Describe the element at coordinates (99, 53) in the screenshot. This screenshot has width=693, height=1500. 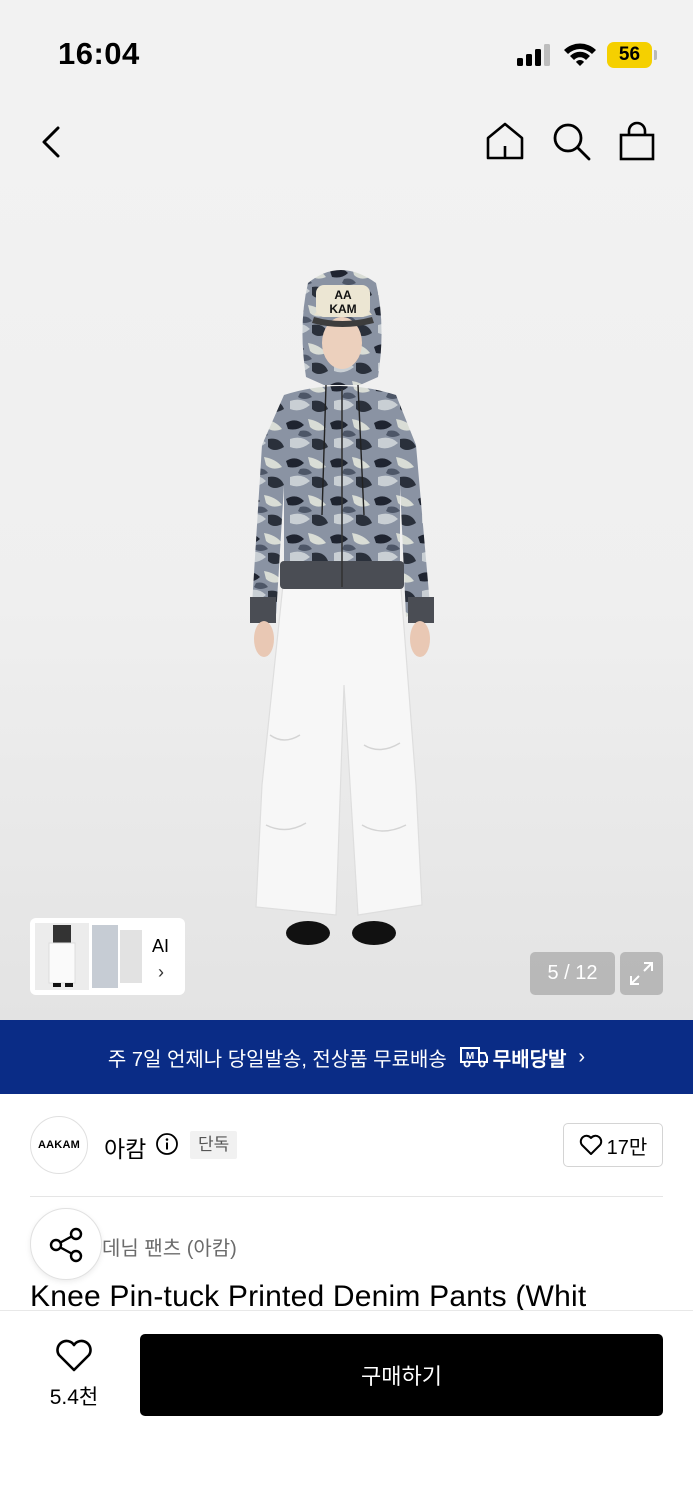
I see `status-time: 16:04` at that location.